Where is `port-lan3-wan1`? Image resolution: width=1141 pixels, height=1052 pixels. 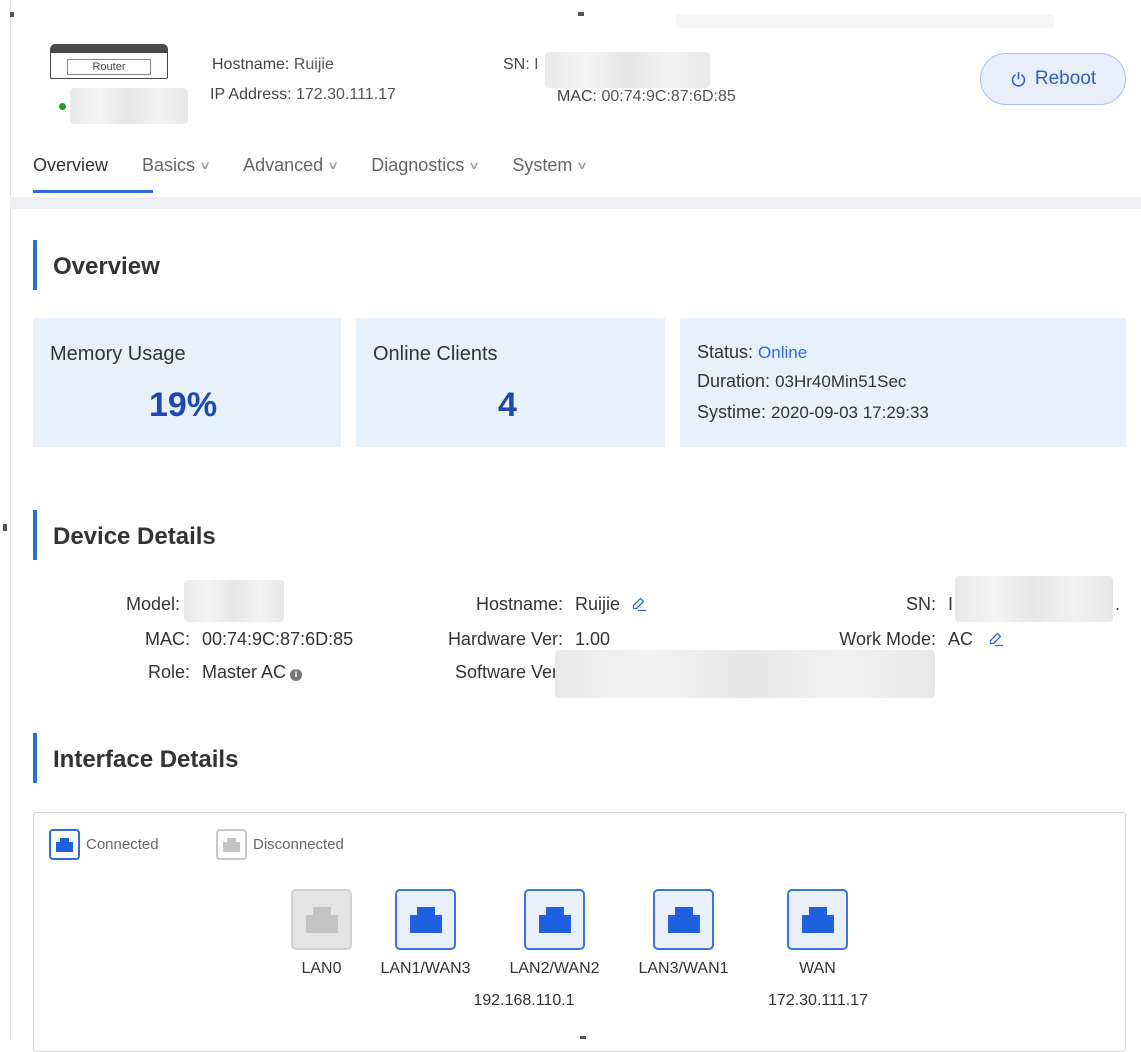 port-lan3-wan1 is located at coordinates (683, 919).